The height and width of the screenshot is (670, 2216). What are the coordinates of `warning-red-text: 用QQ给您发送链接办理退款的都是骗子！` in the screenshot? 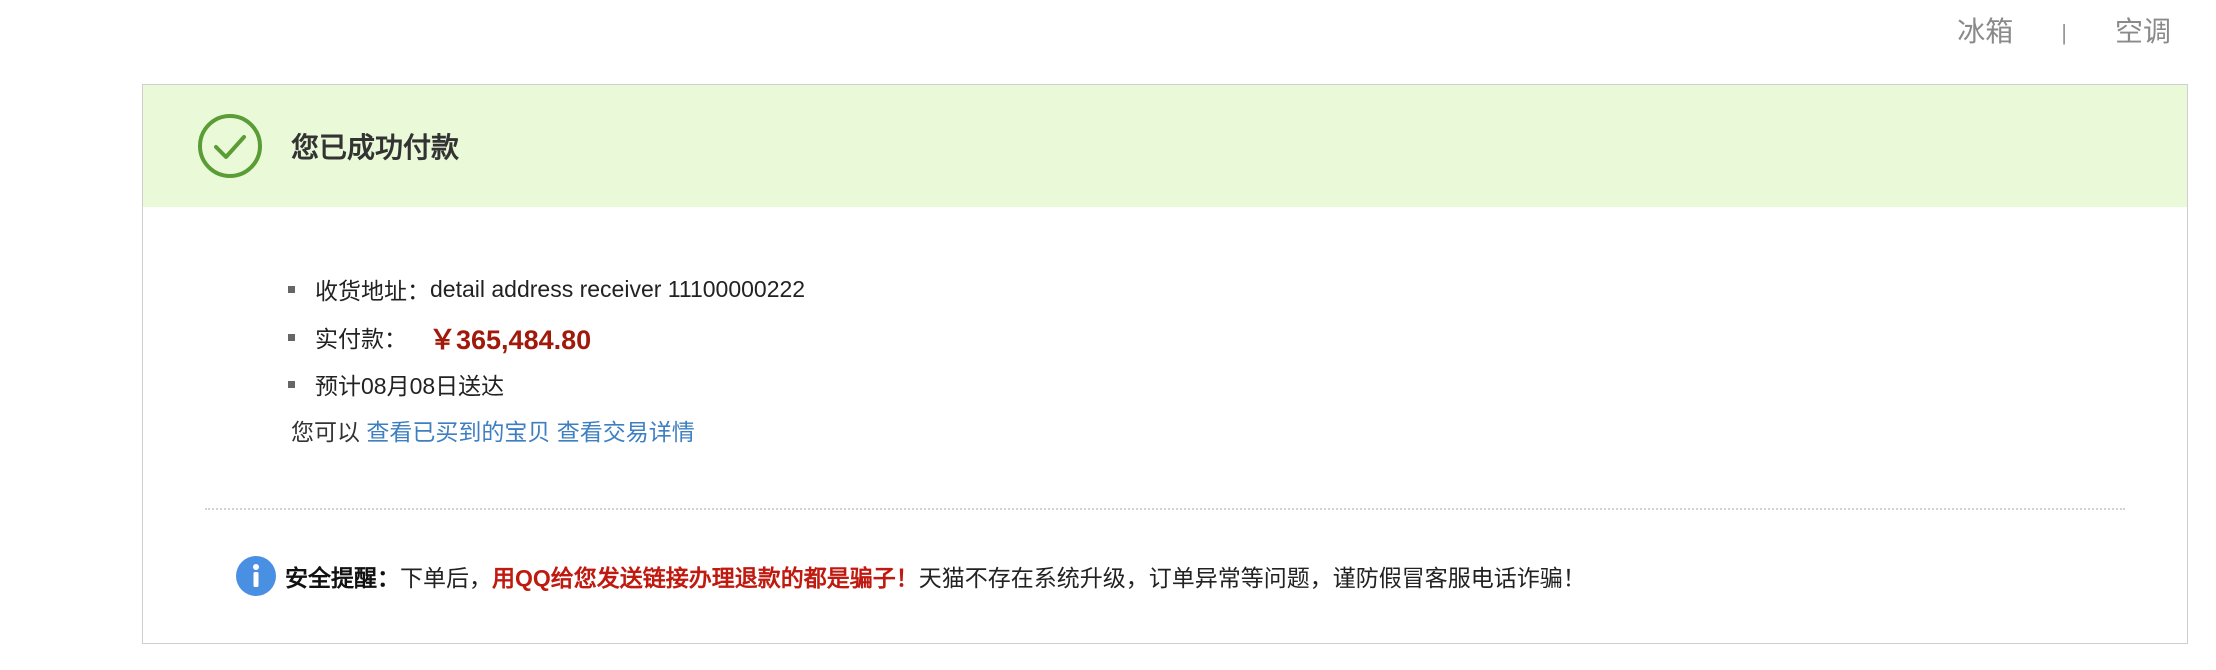 It's located at (705, 578).